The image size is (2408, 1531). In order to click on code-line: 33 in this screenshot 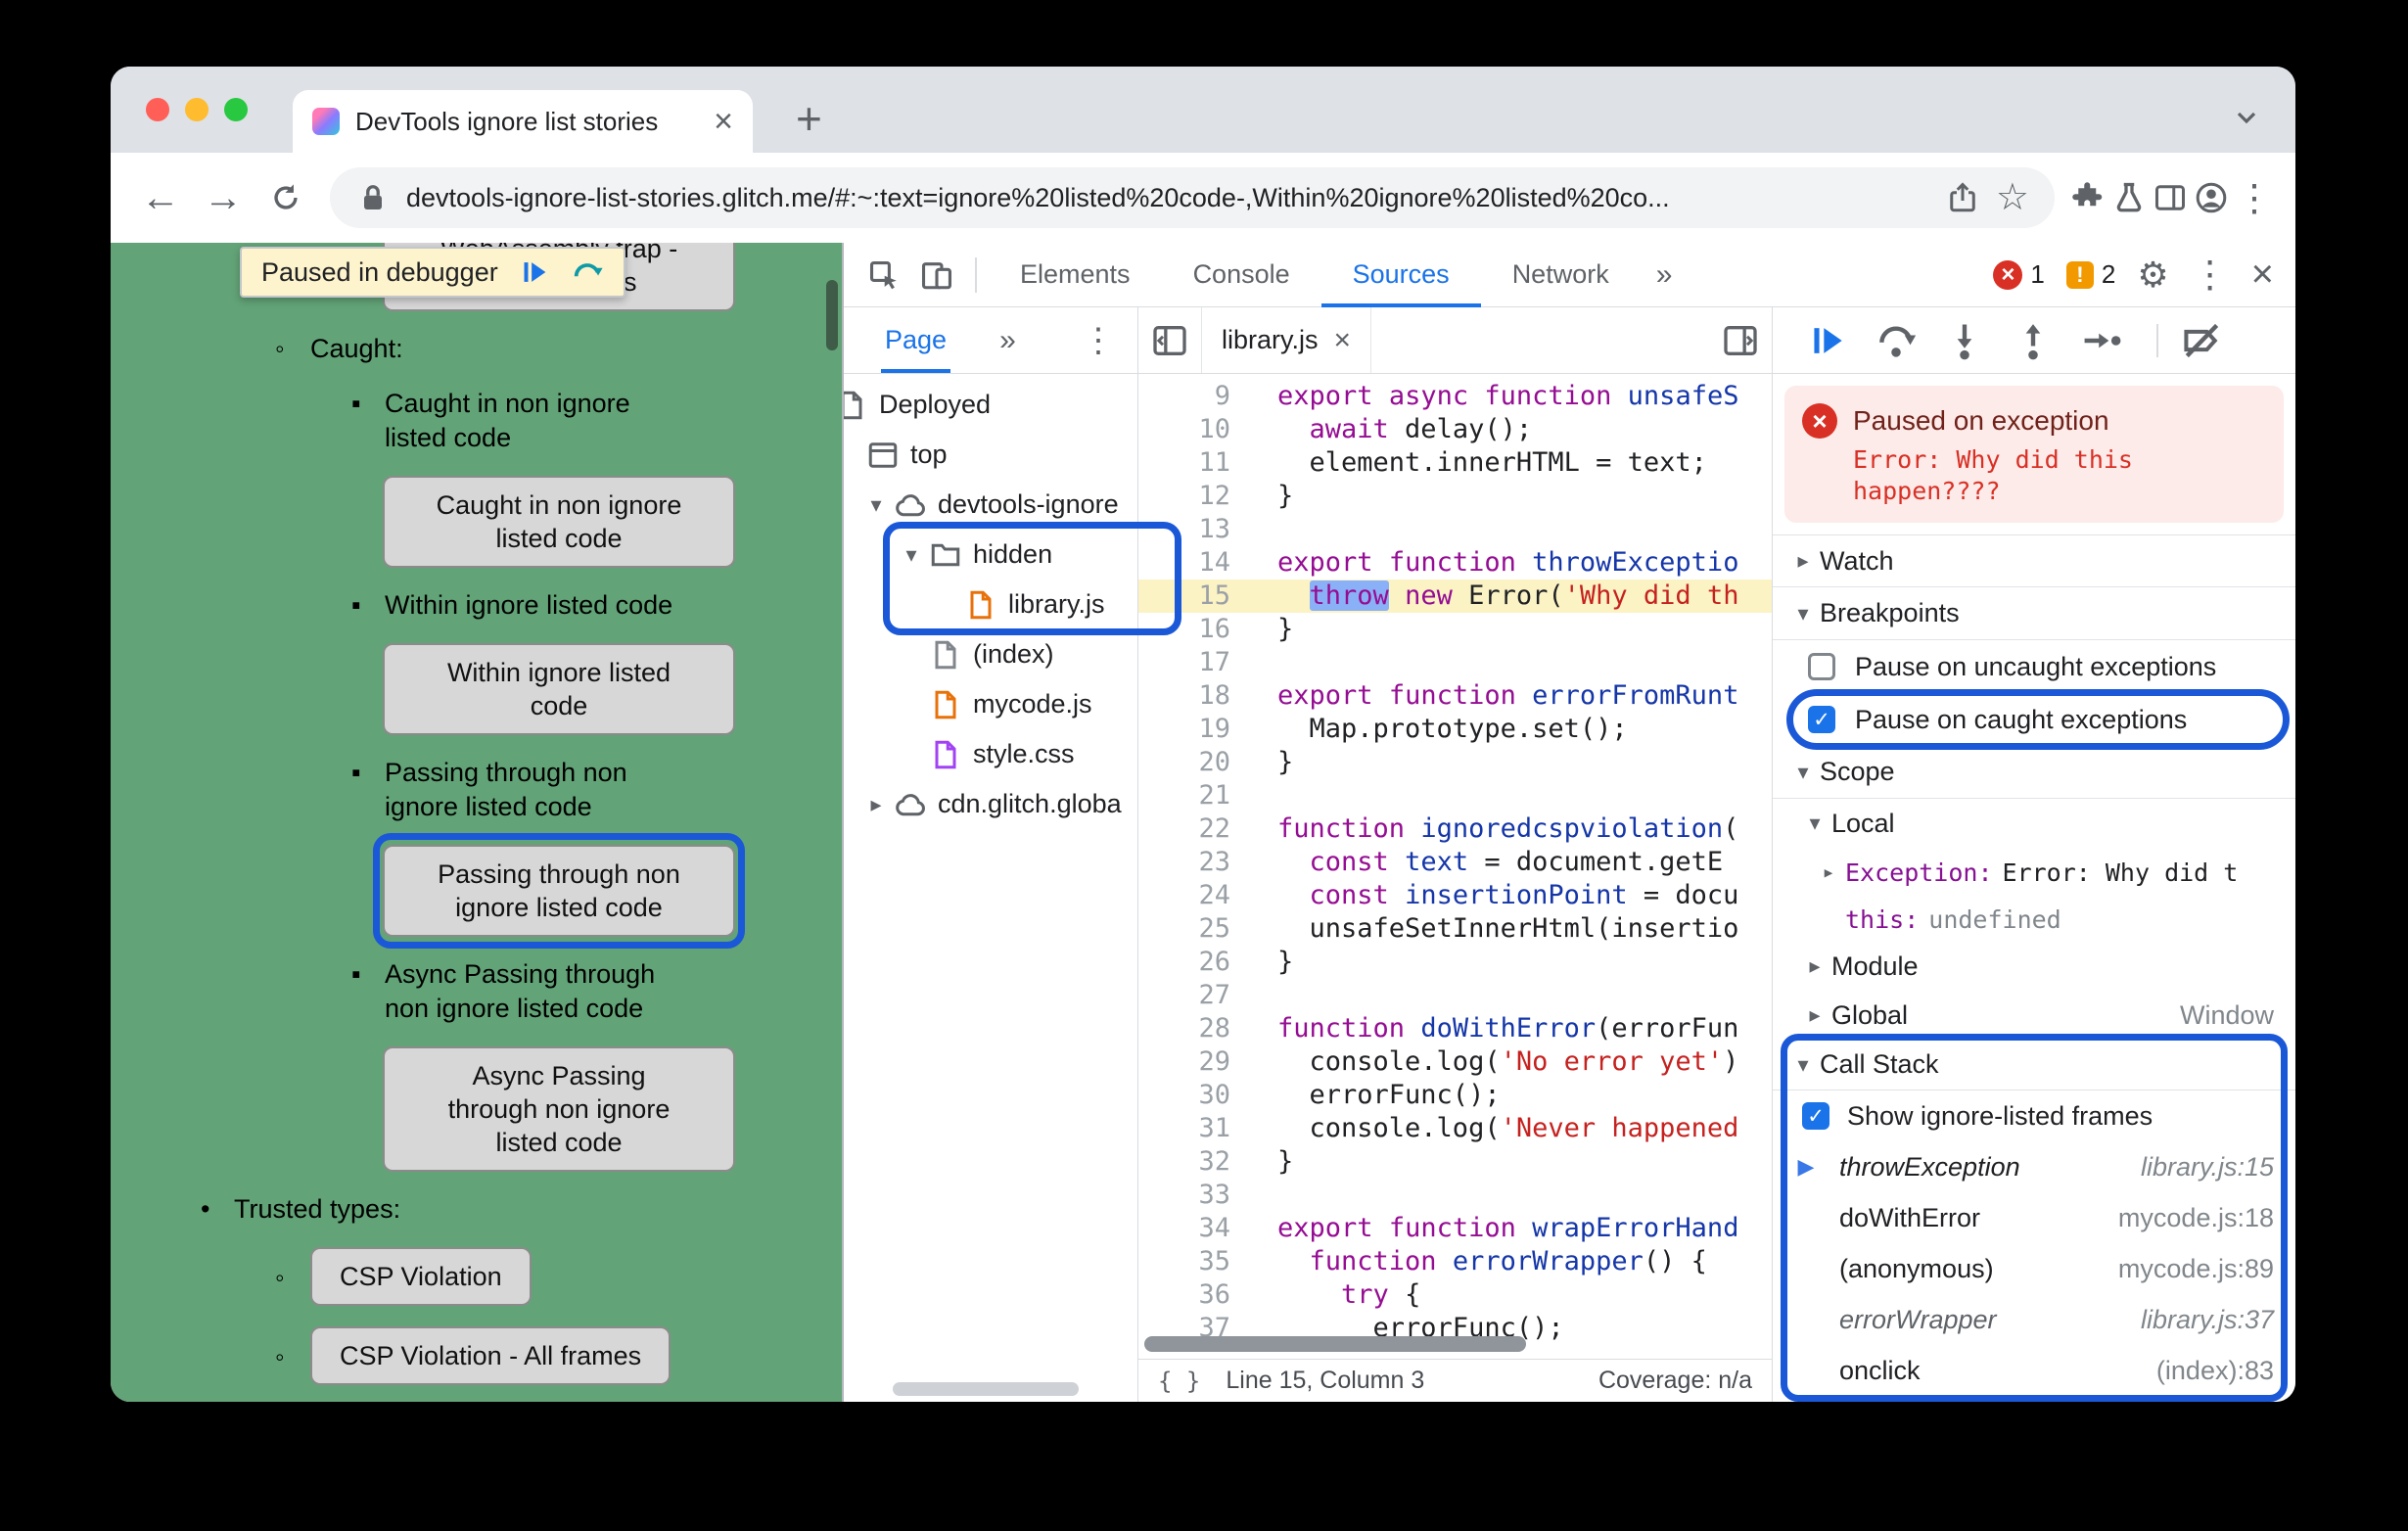, I will do `click(1455, 1195)`.